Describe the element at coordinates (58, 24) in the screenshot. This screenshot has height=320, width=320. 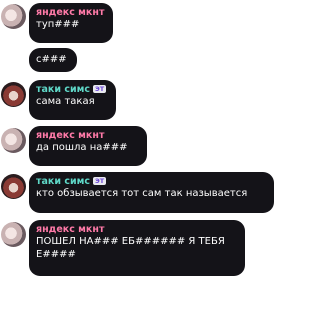
I see `message-text: туп###` at that location.